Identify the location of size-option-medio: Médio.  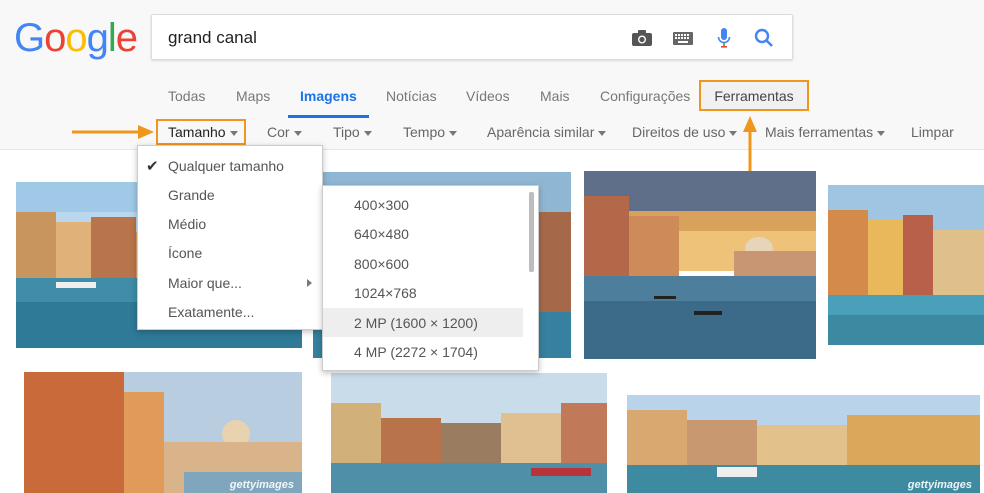
(230, 223).